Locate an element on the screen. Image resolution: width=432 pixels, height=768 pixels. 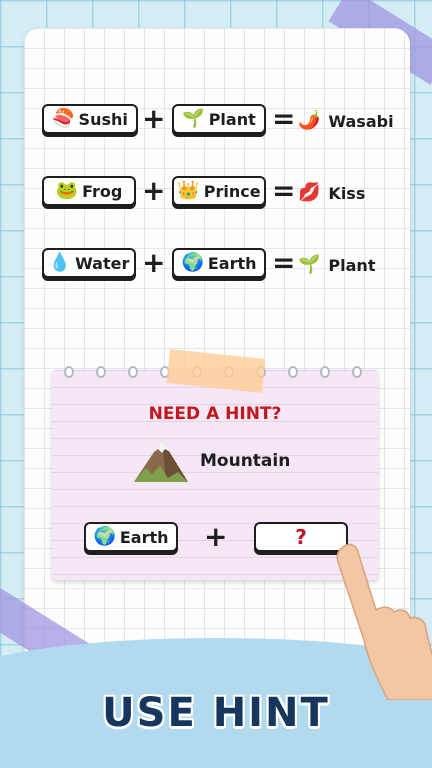
droplet-icon: 💧 is located at coordinates (60, 262).